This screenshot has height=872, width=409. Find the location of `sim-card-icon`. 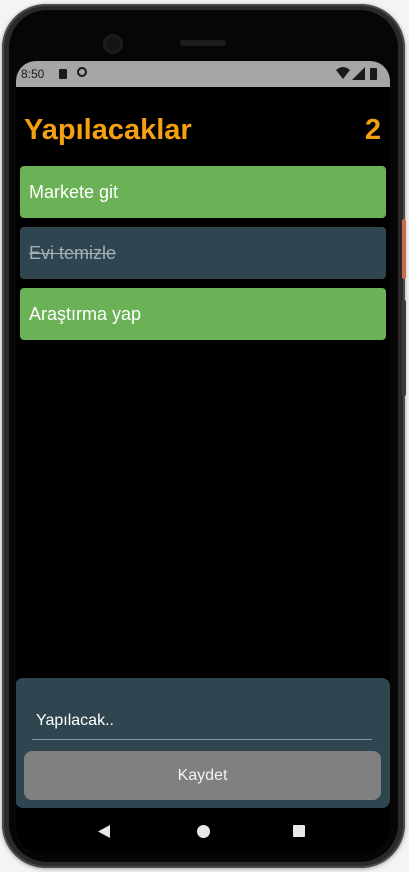

sim-card-icon is located at coordinates (63, 74).